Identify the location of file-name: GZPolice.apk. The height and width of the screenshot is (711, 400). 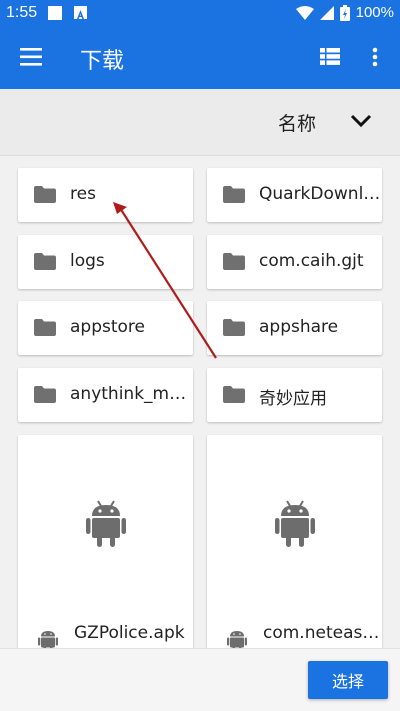
(129, 633).